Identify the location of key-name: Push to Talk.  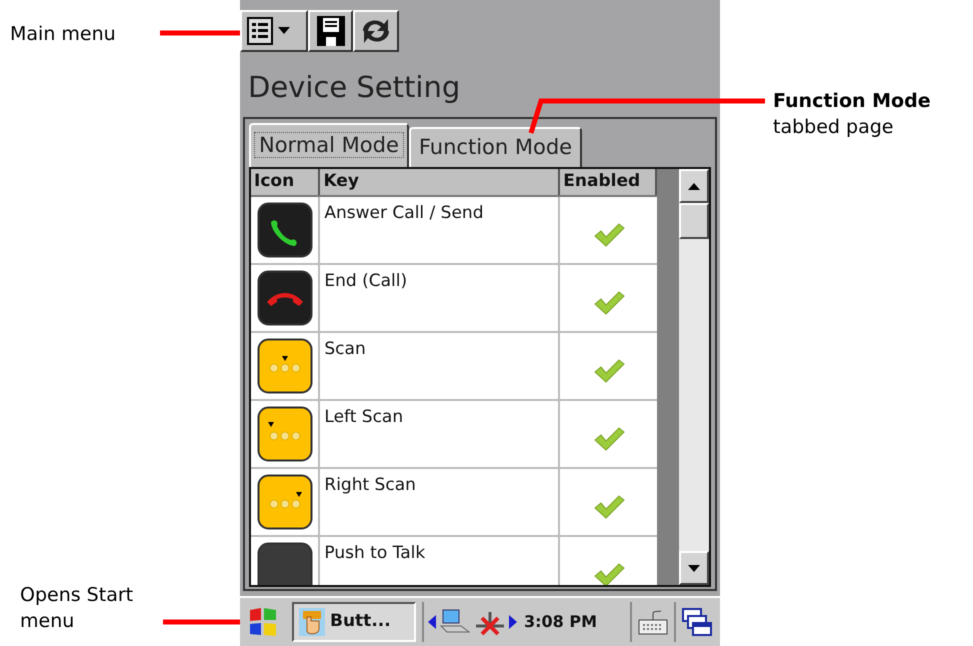
(375, 552).